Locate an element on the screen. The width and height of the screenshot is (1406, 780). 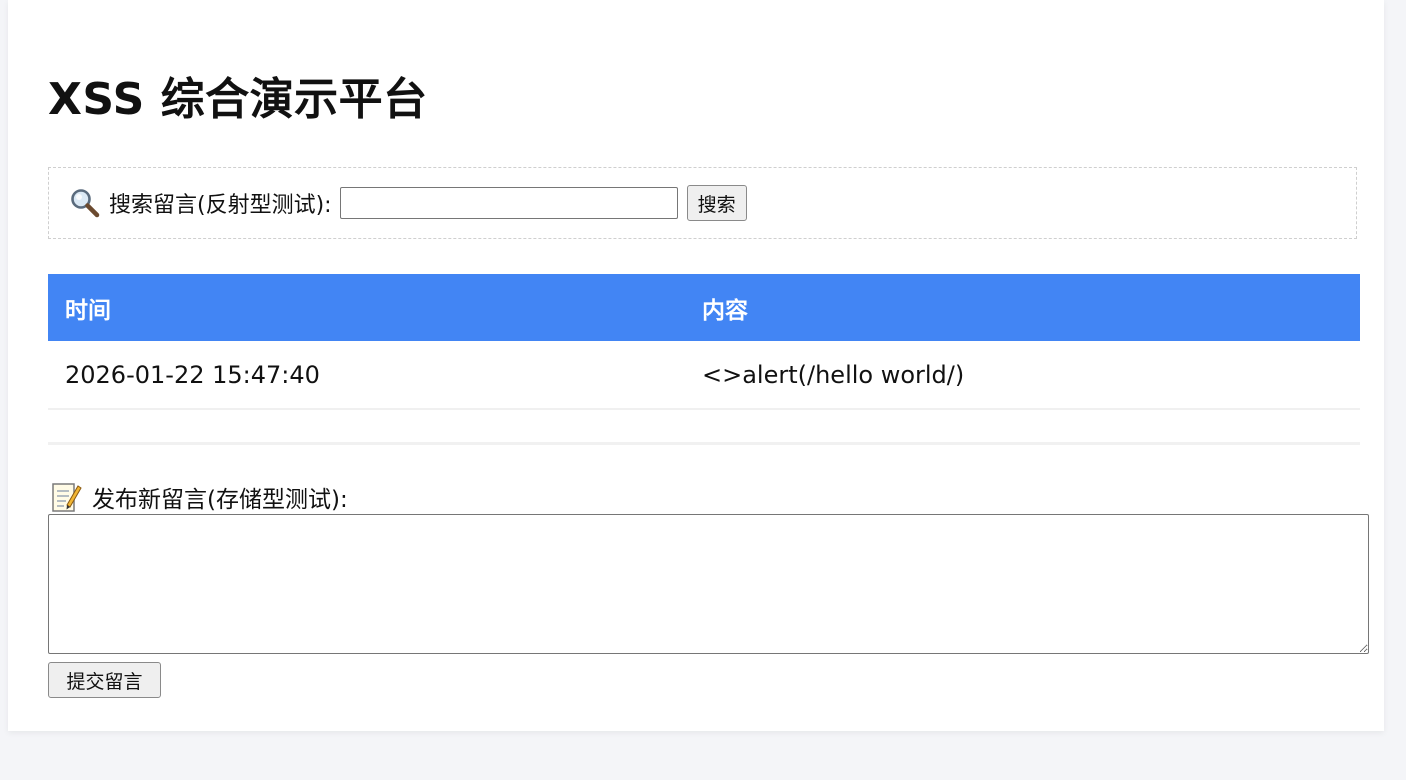
submit-post-button: 提交留言 is located at coordinates (104, 680).